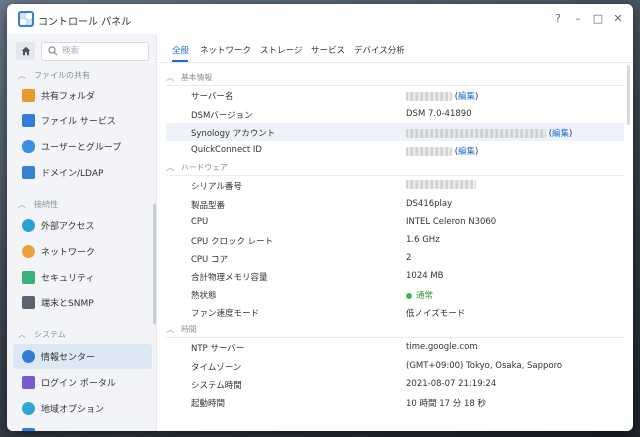 The width and height of the screenshot is (640, 437). I want to click on tab-device-analytics: デバイス分析, so click(379, 50).